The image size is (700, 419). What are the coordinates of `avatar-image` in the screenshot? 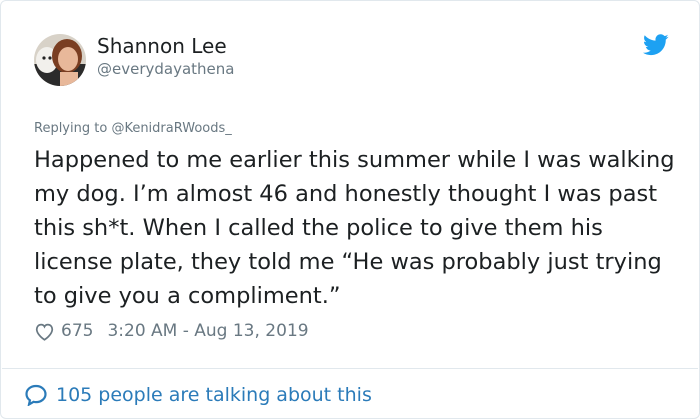 It's located at (60, 60).